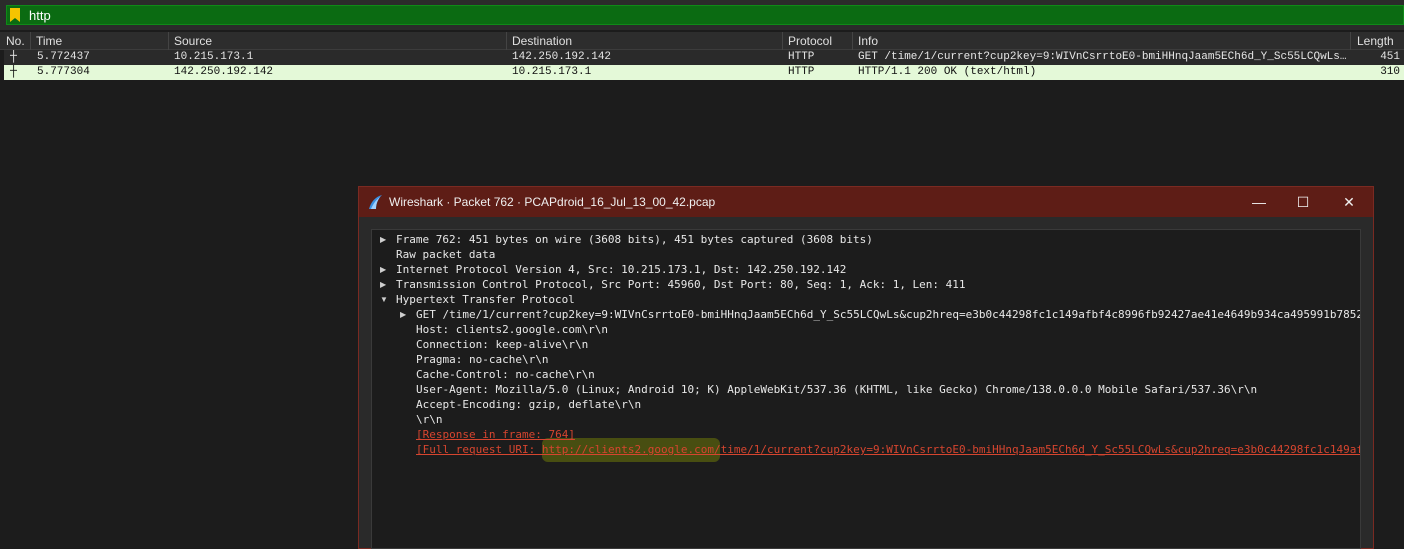  I want to click on display-filter-bar, so click(702, 15).